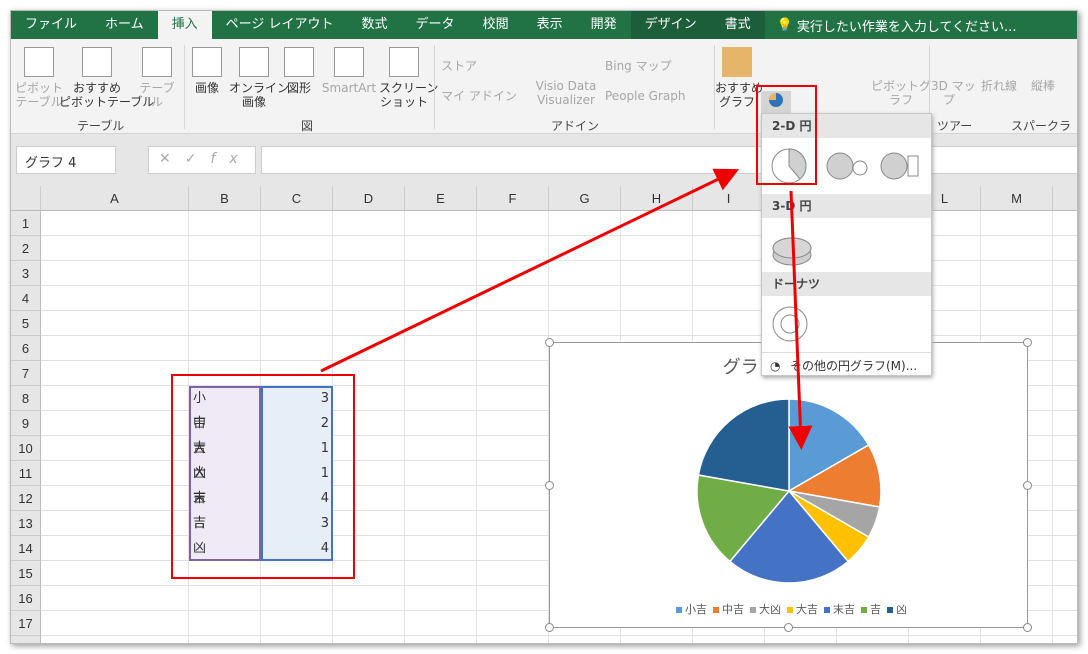 The width and height of the screenshot is (1088, 654). What do you see at coordinates (566, 93) in the screenshot?
I see `visio-button: Visio Data Visualizer` at bounding box center [566, 93].